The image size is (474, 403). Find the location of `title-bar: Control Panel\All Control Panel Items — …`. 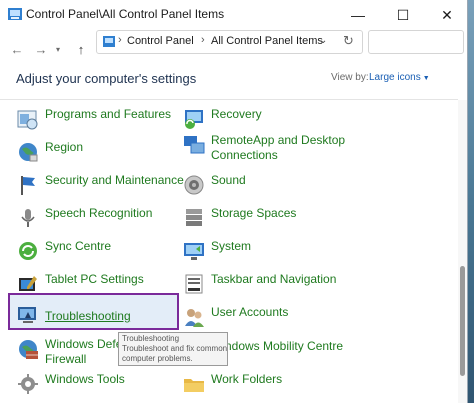

title-bar: Control Panel\All Control Panel Items — … is located at coordinates (233, 15).